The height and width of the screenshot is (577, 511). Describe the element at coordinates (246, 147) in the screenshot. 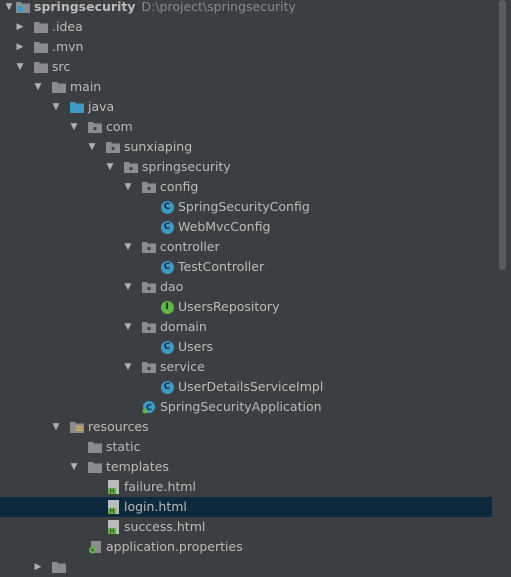

I see `tree-row-sunxiaping: ▼ sunxiaping` at that location.